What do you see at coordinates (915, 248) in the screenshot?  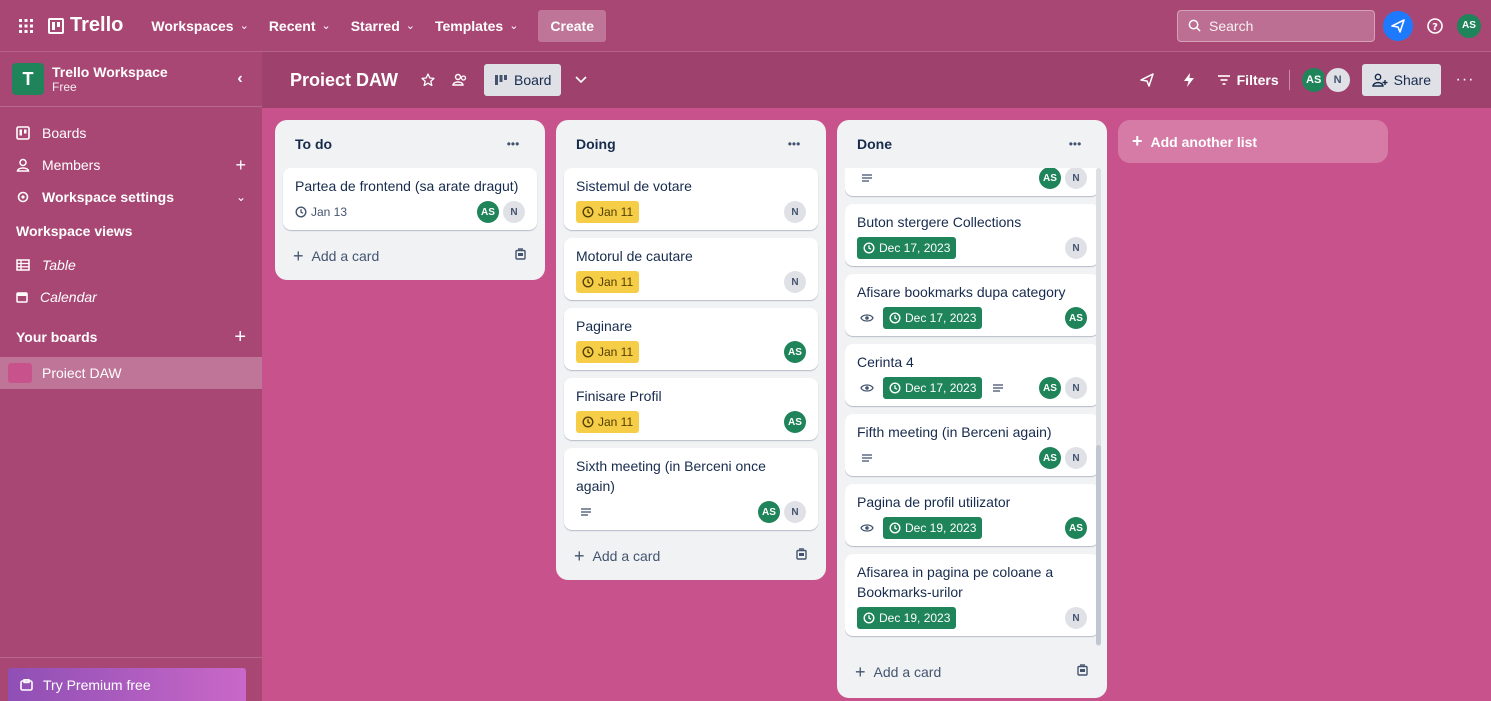 I see `due-date-text: Dec 17, 2023` at bounding box center [915, 248].